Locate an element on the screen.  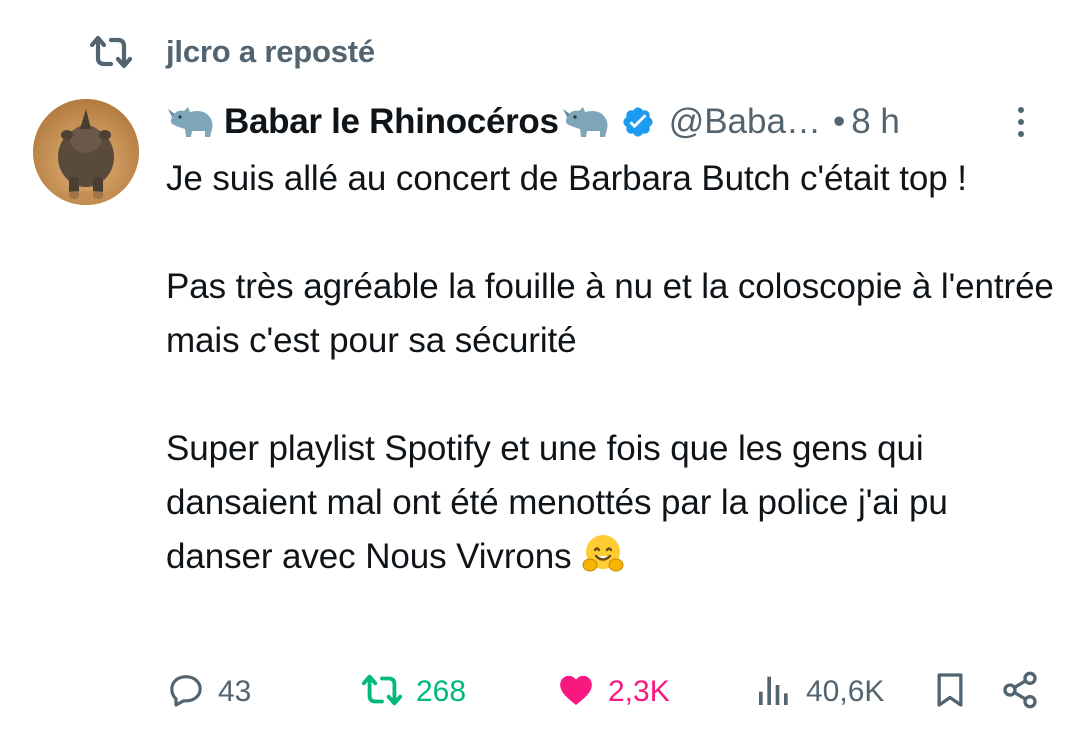
avatar is located at coordinates (86, 152).